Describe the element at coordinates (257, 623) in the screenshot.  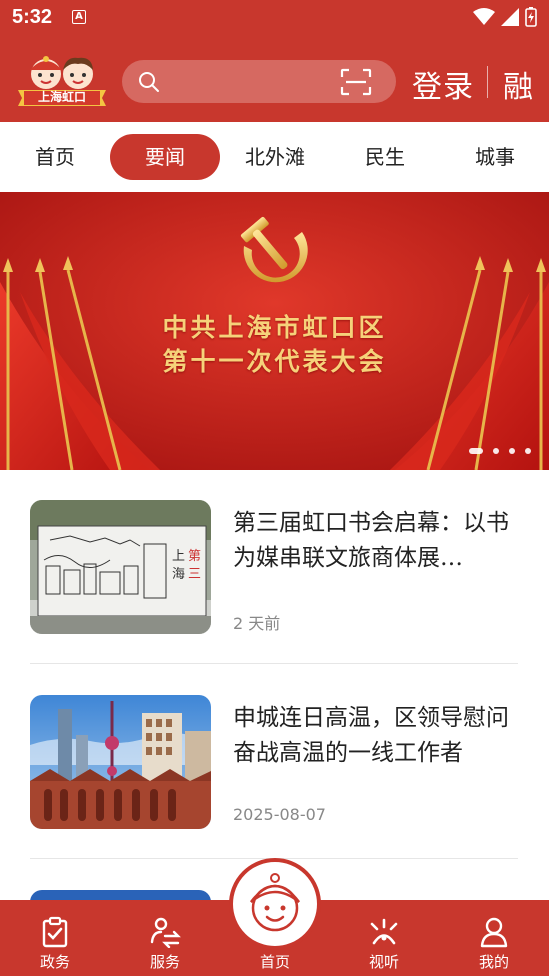
I see `news-time: 2 天前` at that location.